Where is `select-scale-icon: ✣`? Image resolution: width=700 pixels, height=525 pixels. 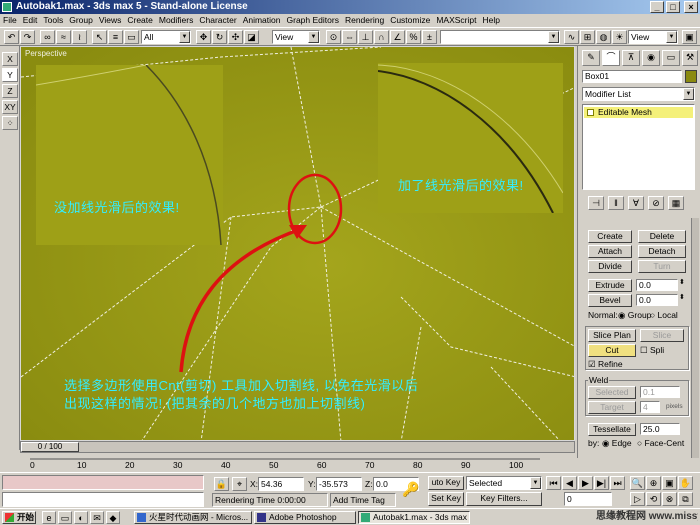 select-scale-icon: ✣ is located at coordinates (235, 37).